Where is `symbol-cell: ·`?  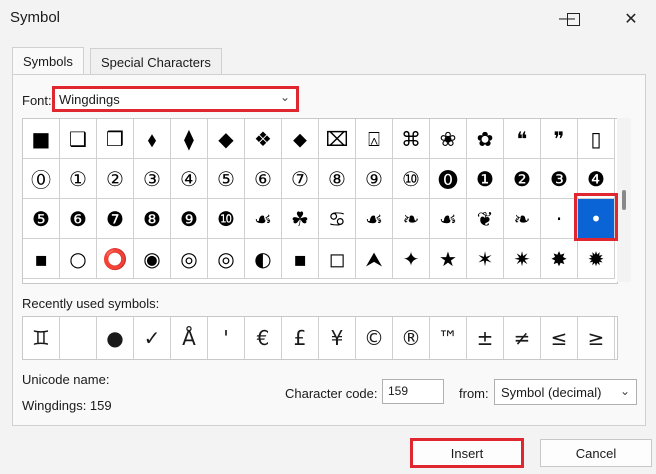 symbol-cell: · is located at coordinates (559, 219).